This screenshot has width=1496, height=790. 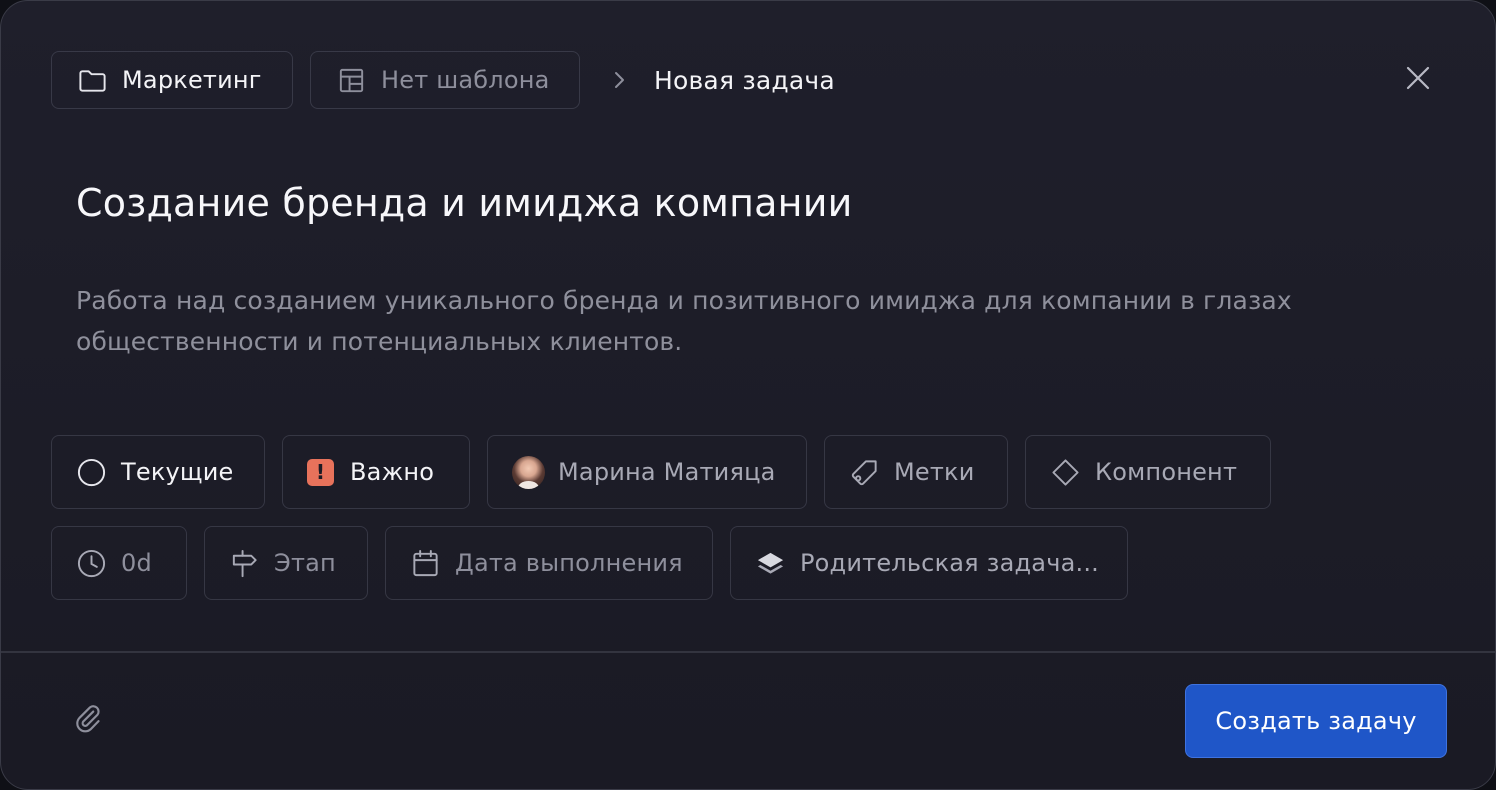 I want to click on project-selector: Маркетинг, so click(x=172, y=80).